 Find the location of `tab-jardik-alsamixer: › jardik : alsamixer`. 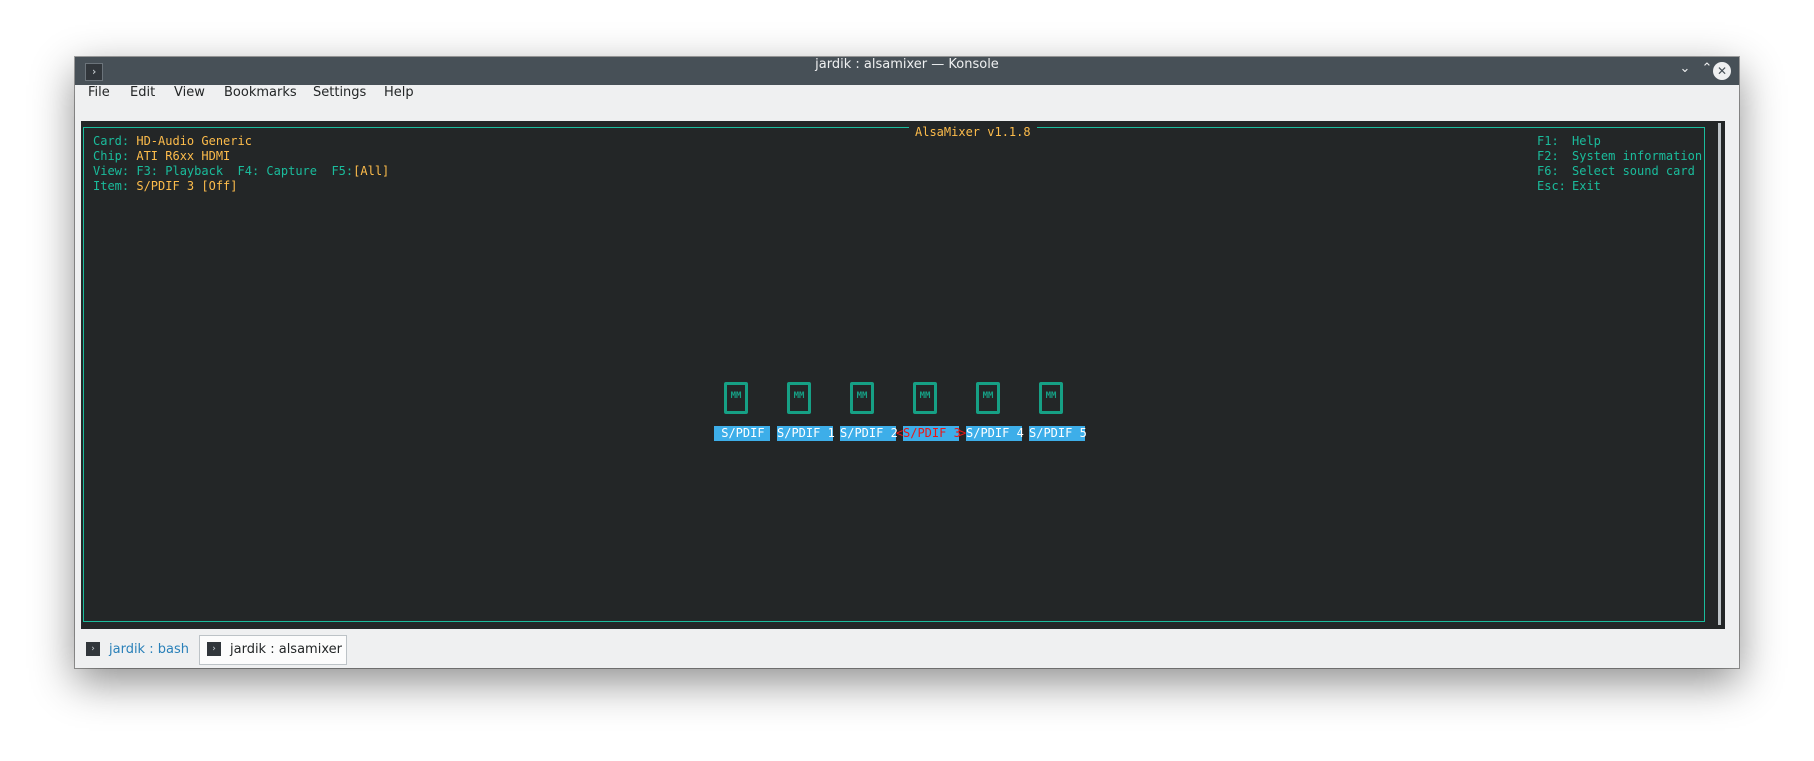

tab-jardik-alsamixer: › jardik : alsamixer is located at coordinates (273, 650).